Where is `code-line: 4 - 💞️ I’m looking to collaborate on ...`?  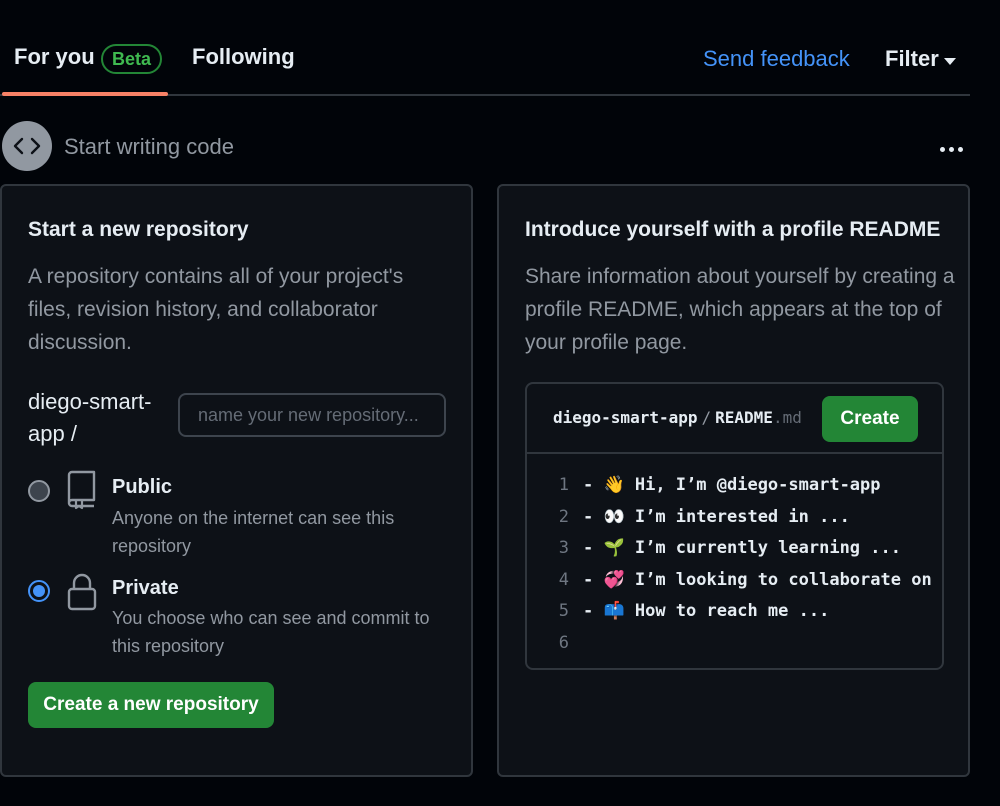
code-line: 4 - 💞️ I’m looking to collaborate on ... is located at coordinates (734, 581).